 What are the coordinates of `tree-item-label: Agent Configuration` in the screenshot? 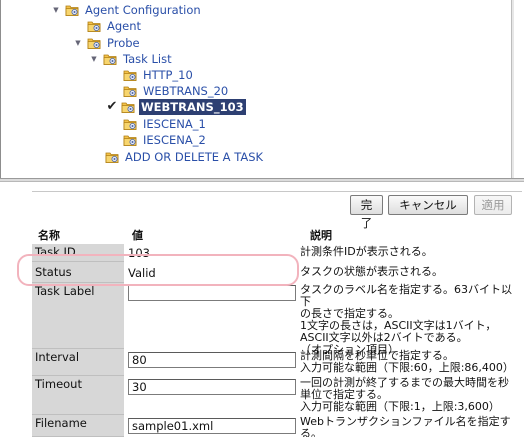 It's located at (143, 10).